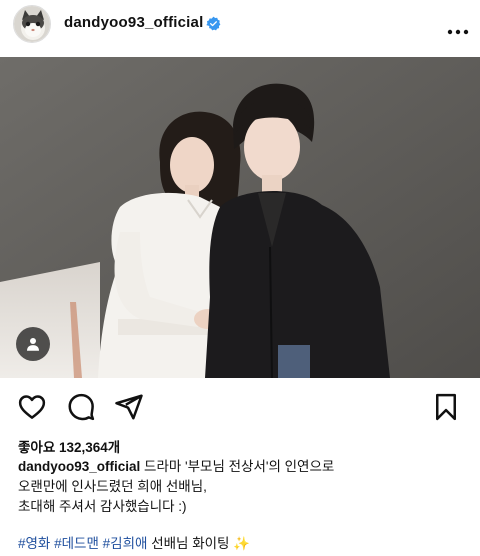 This screenshot has width=480, height=556. Describe the element at coordinates (34, 543) in the screenshot. I see `hashtag-link: #영화` at that location.